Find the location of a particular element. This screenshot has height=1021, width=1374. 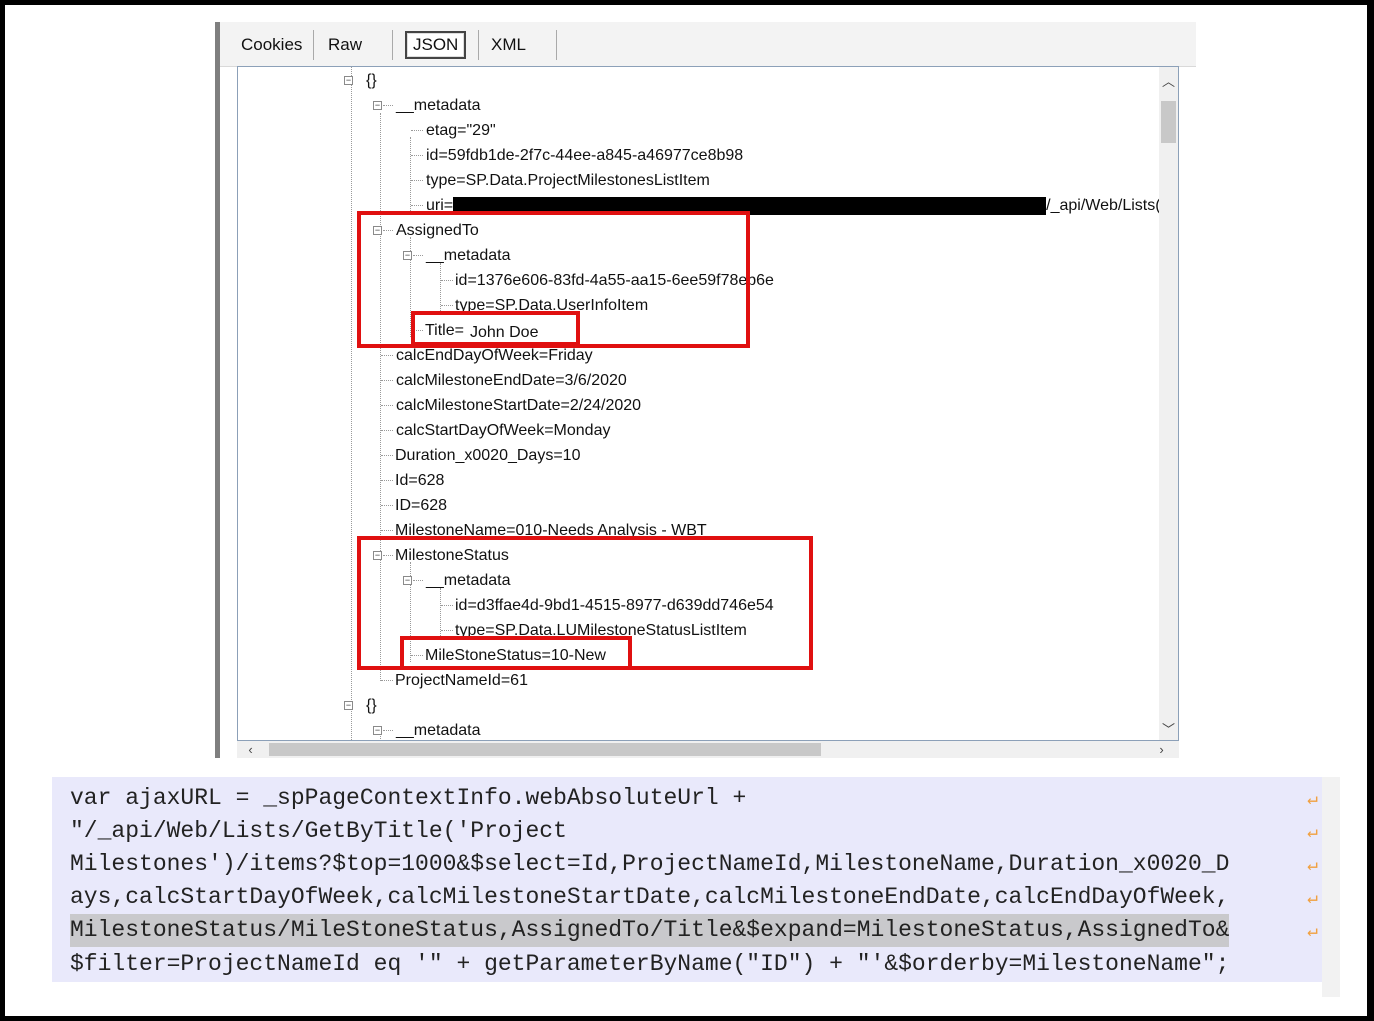

tab-cookies: Cookies is located at coordinates (271, 45).